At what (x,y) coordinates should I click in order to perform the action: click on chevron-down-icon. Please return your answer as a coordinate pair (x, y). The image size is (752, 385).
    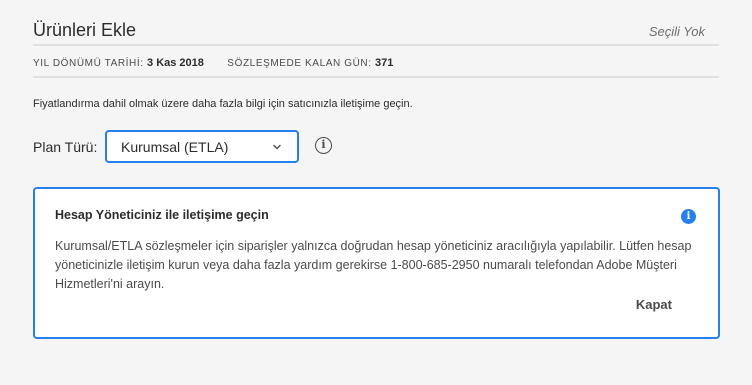
    Looking at the image, I should click on (277, 147).